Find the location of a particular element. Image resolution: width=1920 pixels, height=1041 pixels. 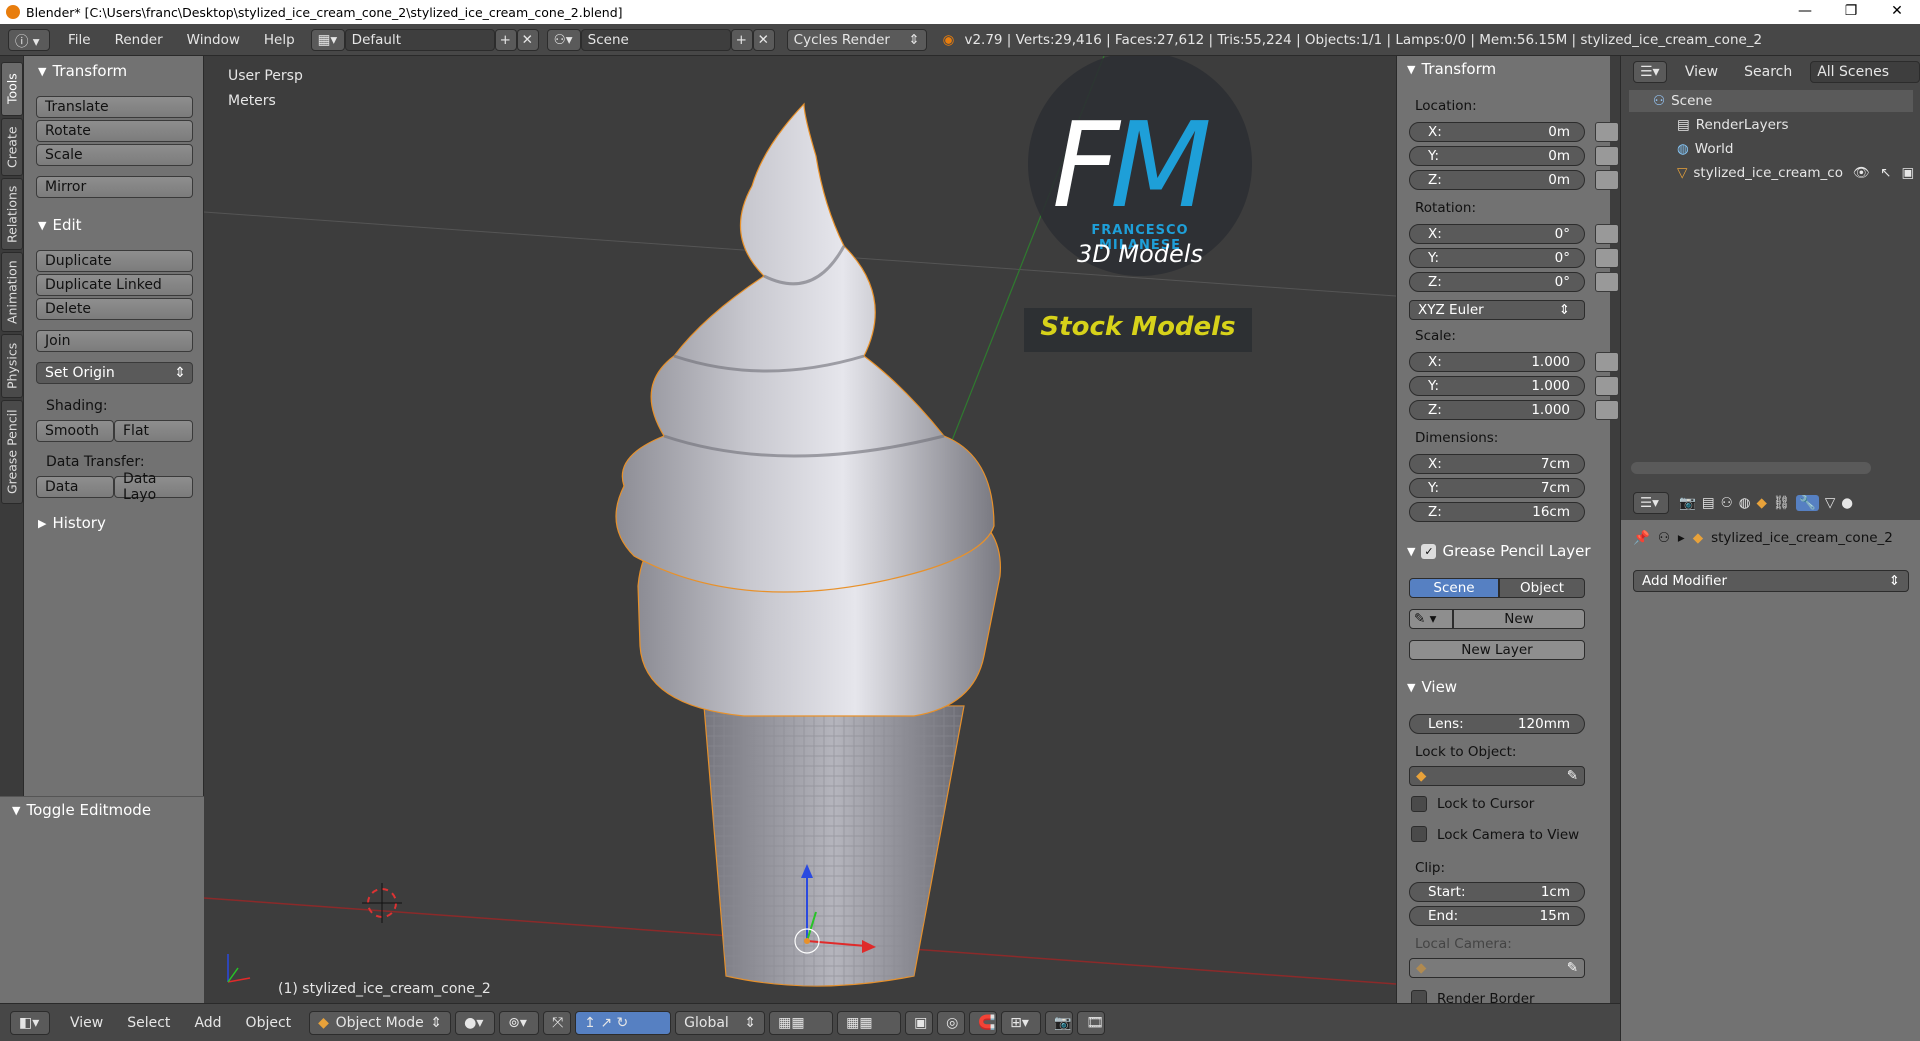

gp-pencil-icon: ✎ ▾ is located at coordinates (1431, 619).